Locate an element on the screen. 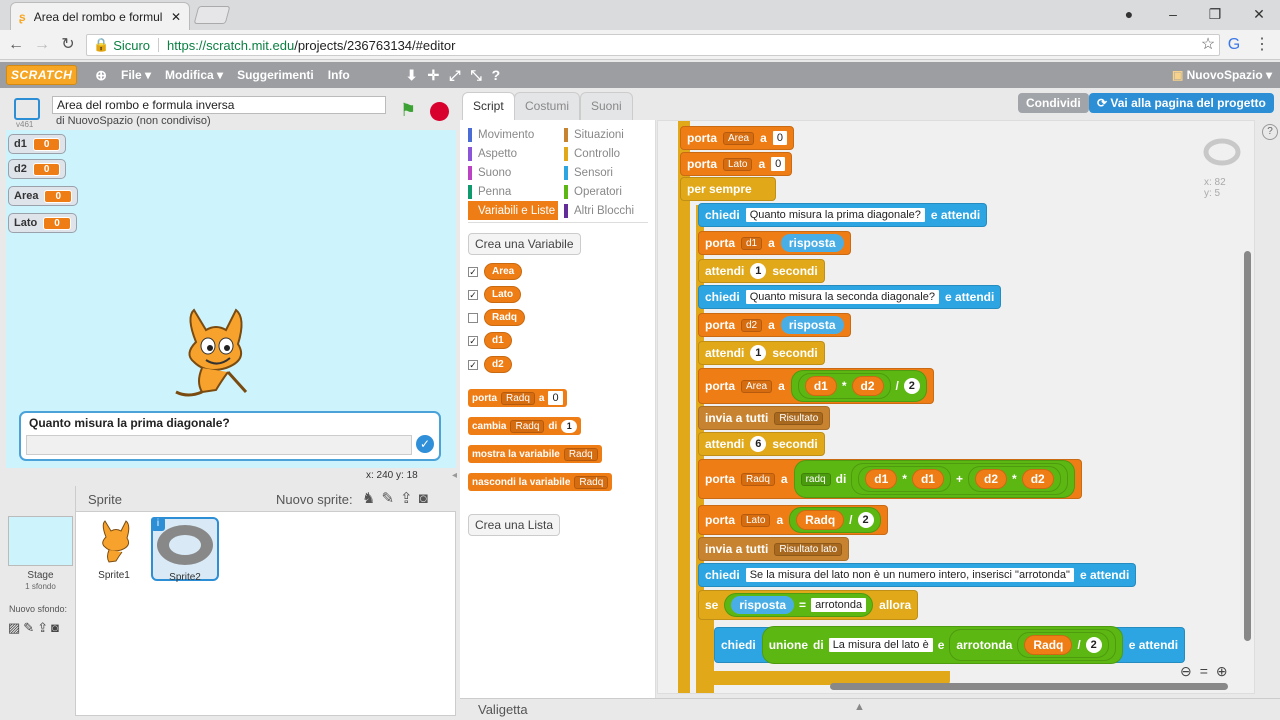  block-wait-2: attendi 1 secondi is located at coordinates (761, 353).